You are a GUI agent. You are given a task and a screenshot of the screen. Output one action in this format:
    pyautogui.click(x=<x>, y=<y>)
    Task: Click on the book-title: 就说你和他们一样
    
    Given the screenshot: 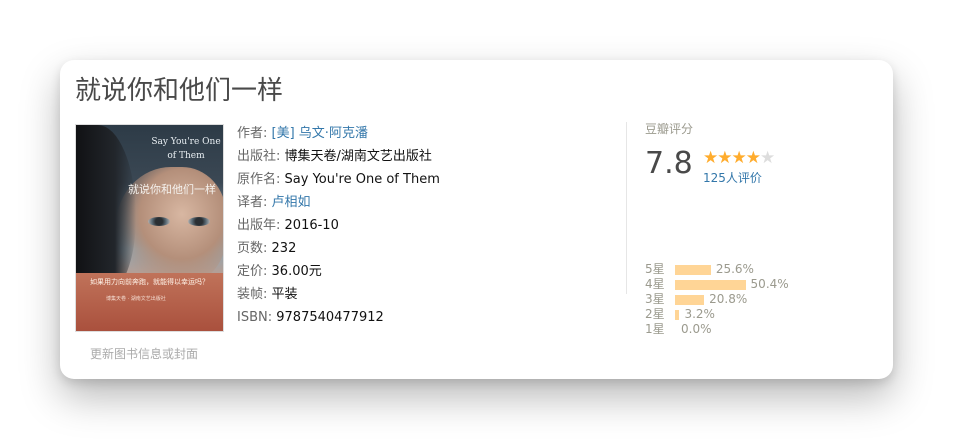 What is the action you would take?
    pyautogui.click(x=179, y=91)
    